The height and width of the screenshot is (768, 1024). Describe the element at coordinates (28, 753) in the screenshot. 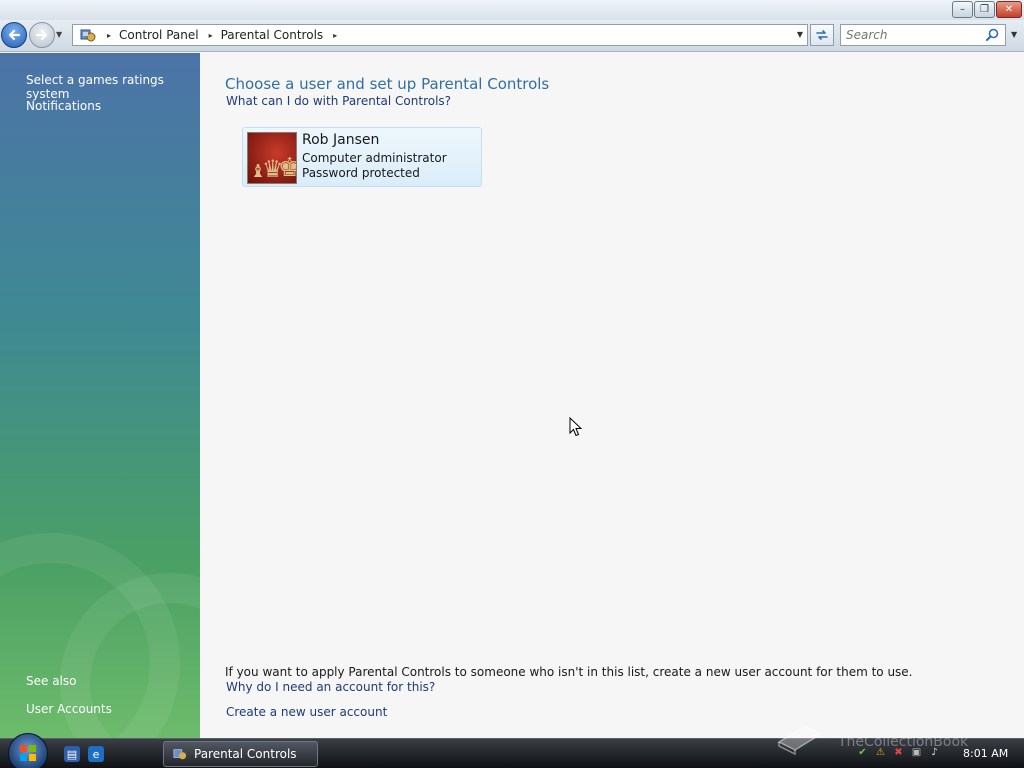

I see `windows-orb-icon` at that location.